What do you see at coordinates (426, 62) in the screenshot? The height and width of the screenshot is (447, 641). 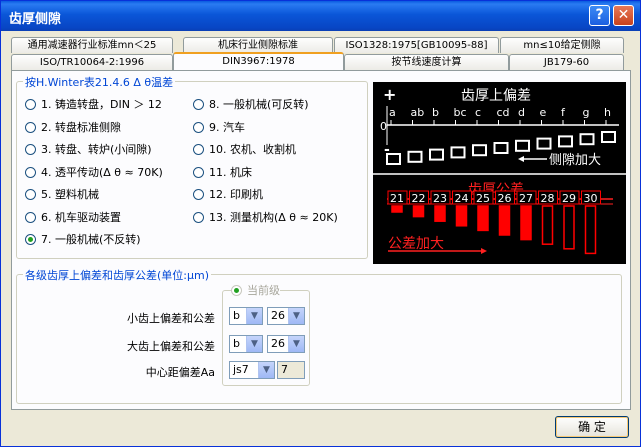 I see `tab-pitch-speed: 按节线速度计算` at bounding box center [426, 62].